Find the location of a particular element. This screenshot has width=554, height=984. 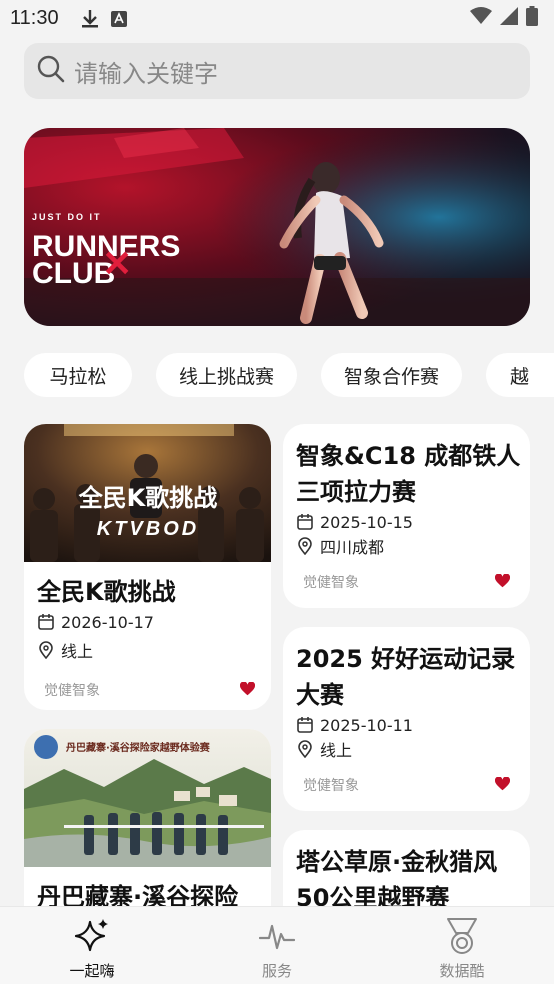

battery-icon is located at coordinates (532, 18).